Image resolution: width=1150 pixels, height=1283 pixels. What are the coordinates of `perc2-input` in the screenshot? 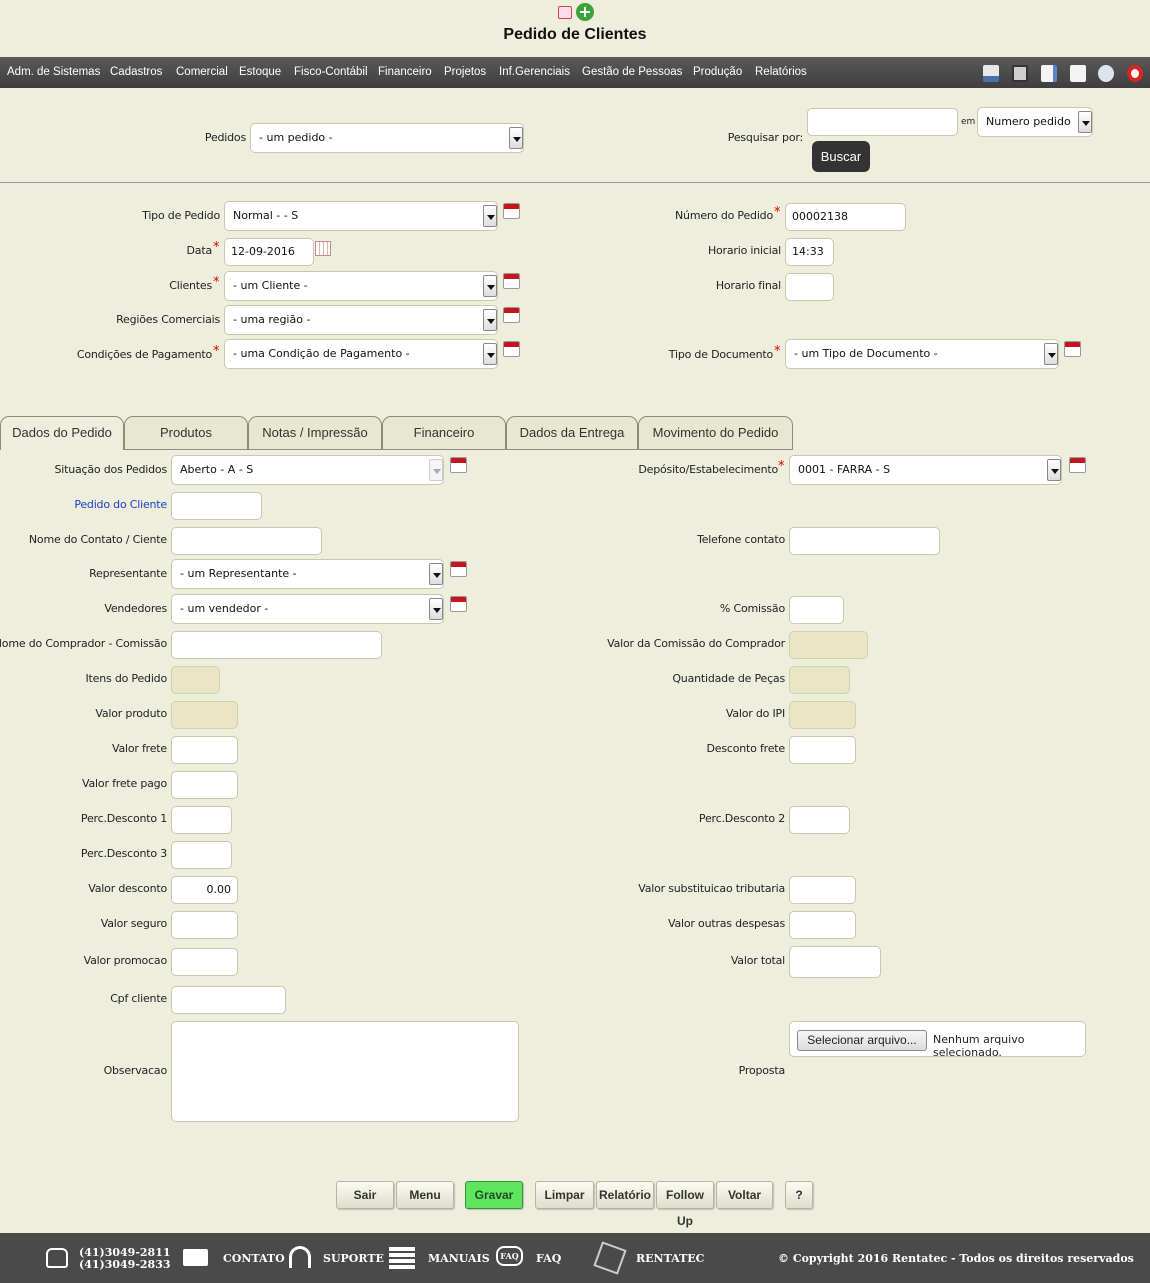 It's located at (819, 820).